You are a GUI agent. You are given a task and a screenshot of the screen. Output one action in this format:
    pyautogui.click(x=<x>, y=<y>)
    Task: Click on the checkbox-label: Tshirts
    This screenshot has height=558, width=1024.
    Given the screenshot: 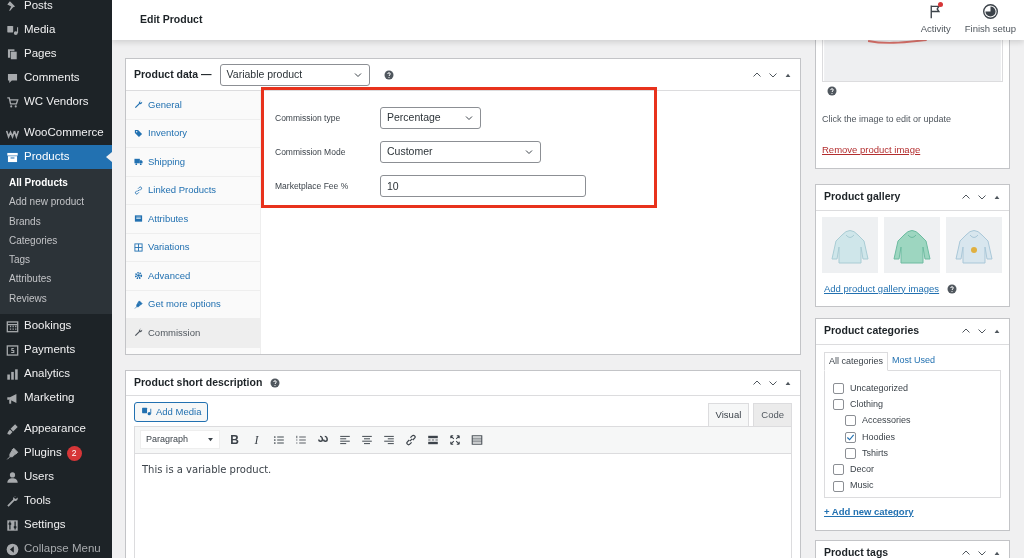 What is the action you would take?
    pyautogui.click(x=875, y=453)
    